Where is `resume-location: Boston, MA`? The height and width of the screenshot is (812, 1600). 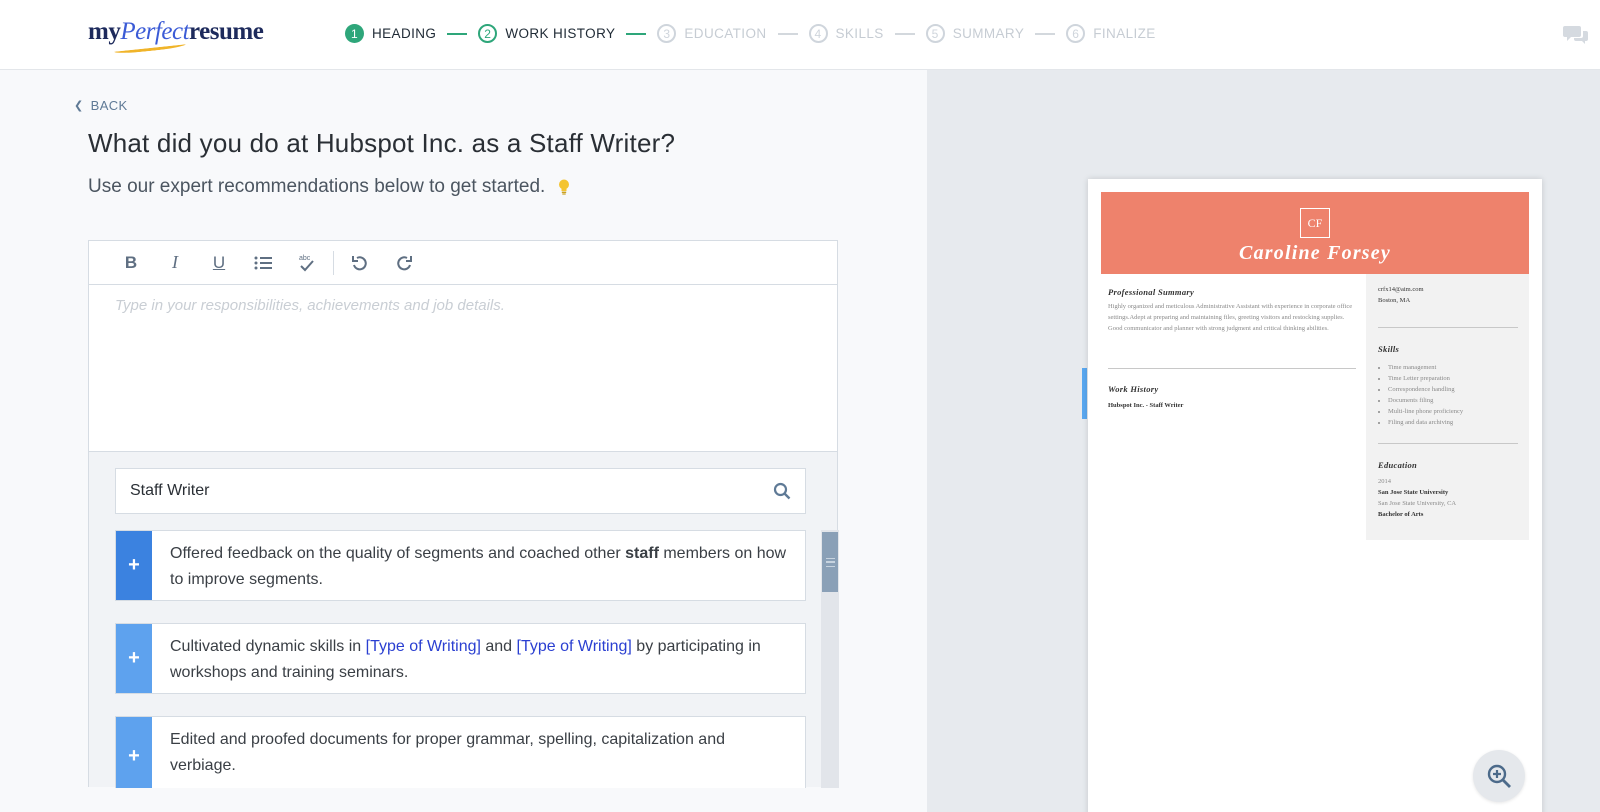 resume-location: Boston, MA is located at coordinates (1394, 300).